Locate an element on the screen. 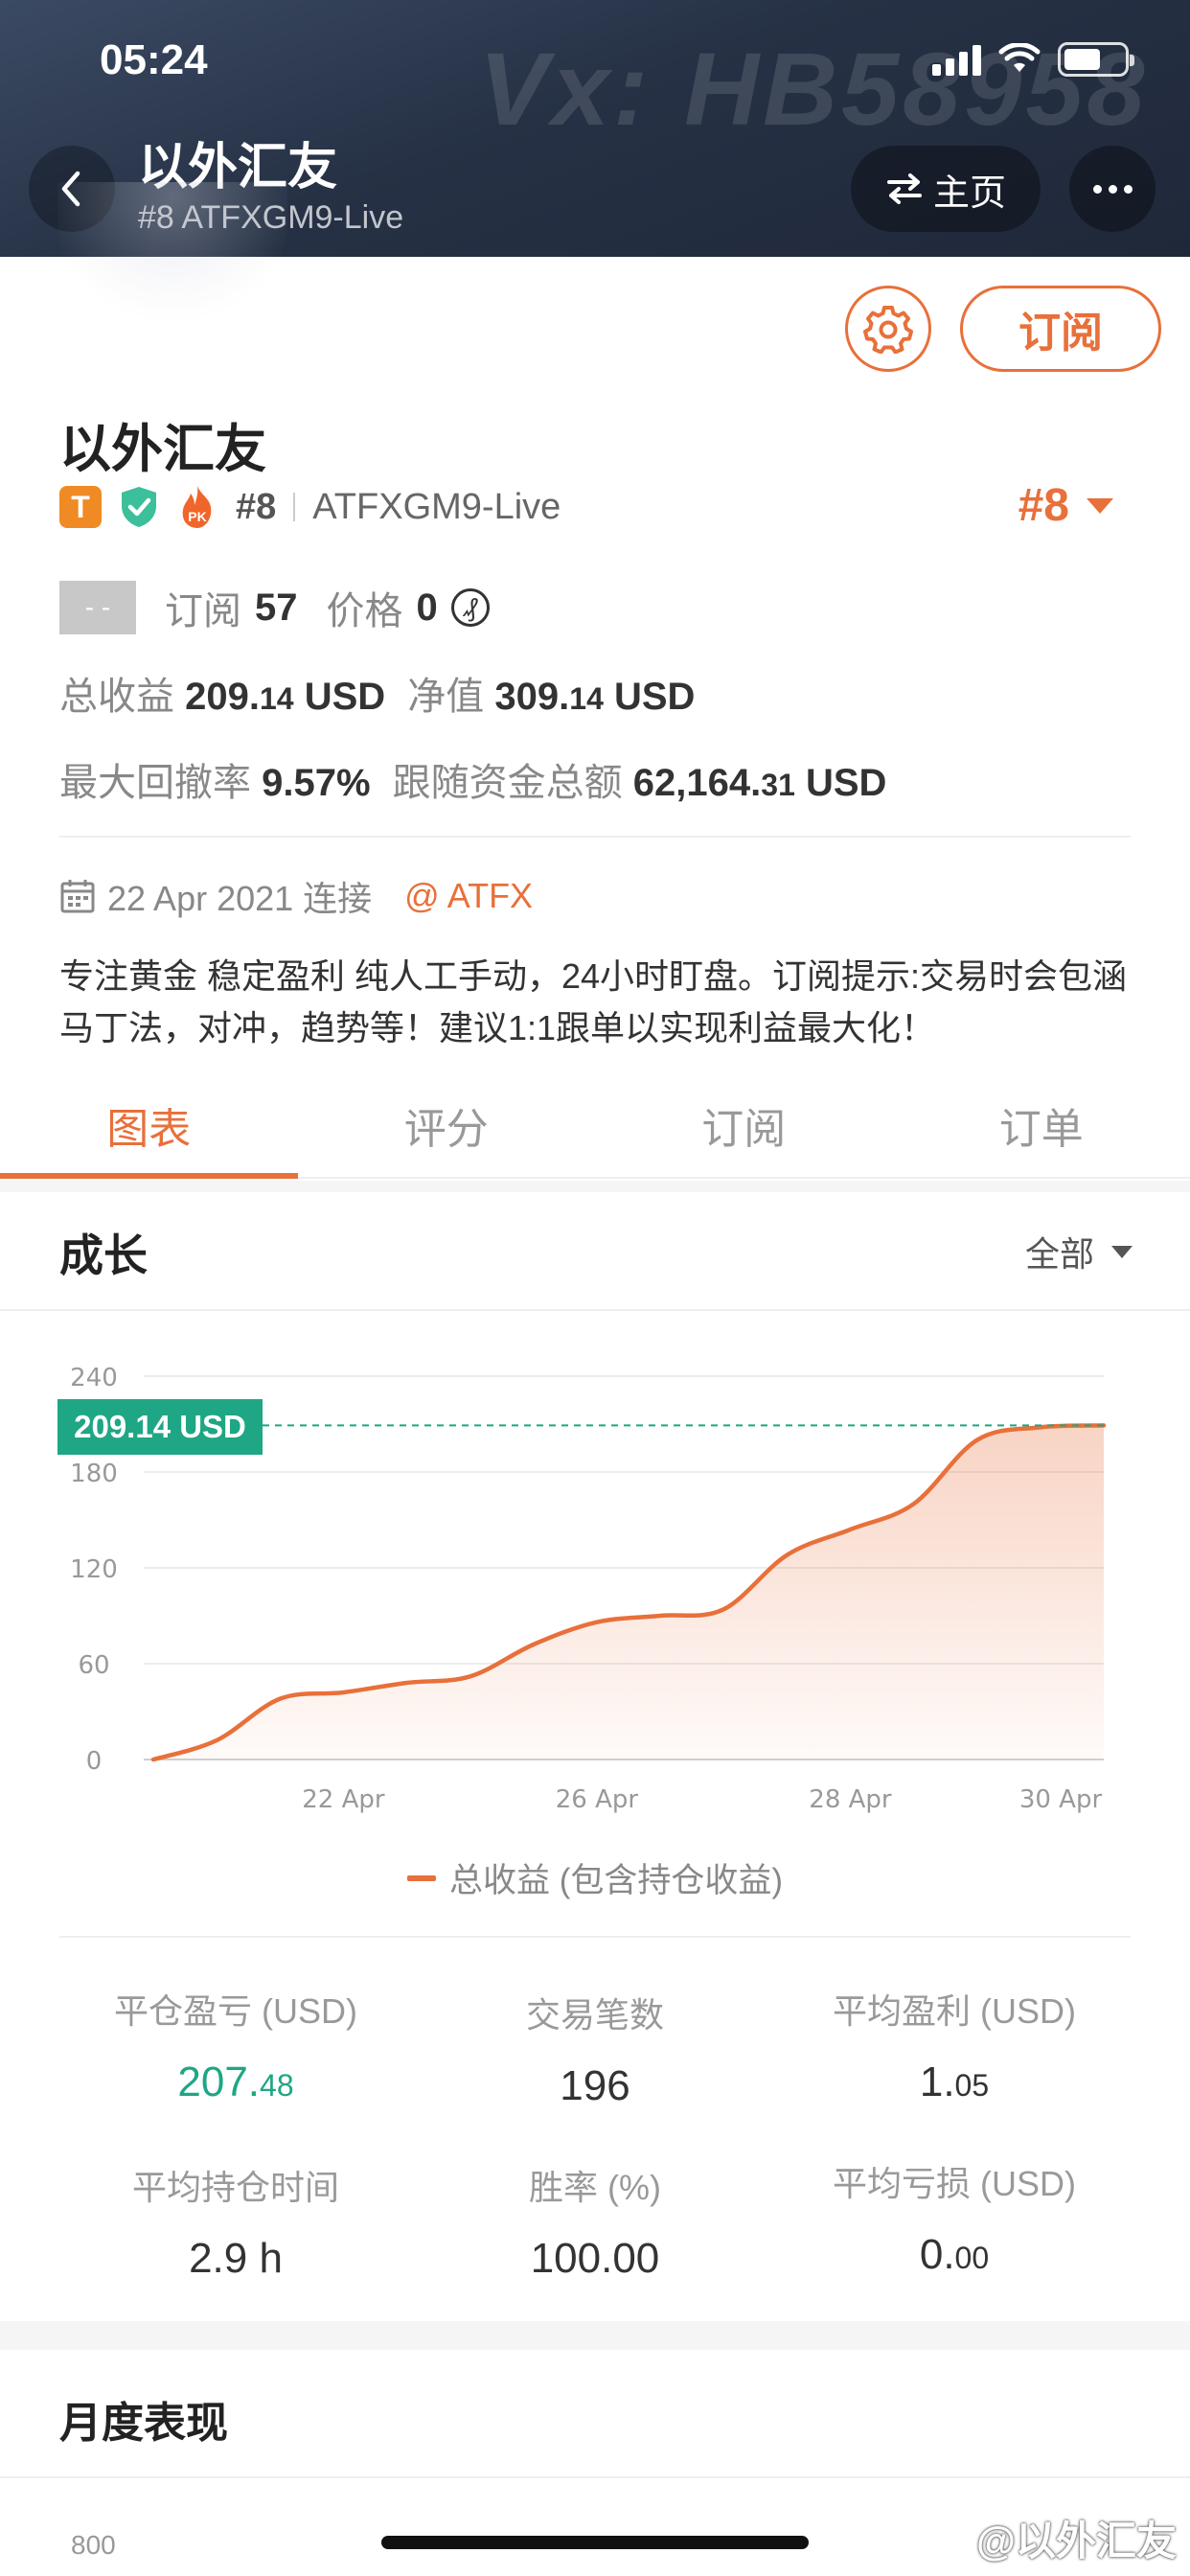 Image resolution: width=1190 pixels, height=2576 pixels. broker-link: @ ATFX is located at coordinates (468, 896).